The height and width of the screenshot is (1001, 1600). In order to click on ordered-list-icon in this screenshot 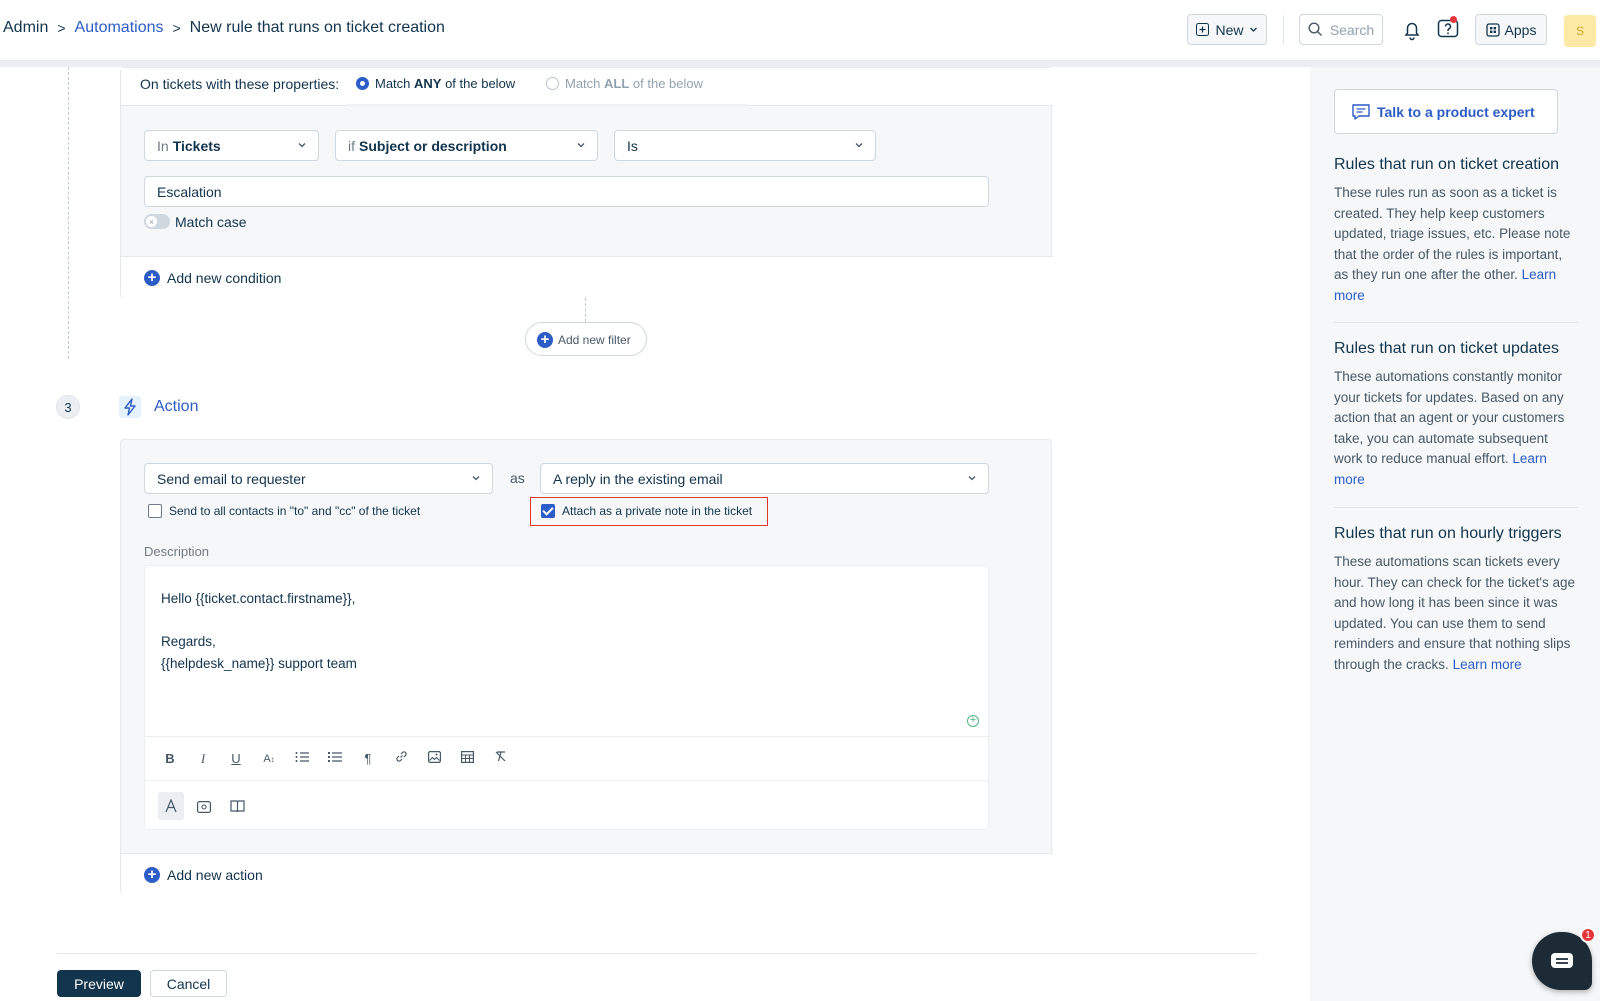, I will do `click(302, 759)`.